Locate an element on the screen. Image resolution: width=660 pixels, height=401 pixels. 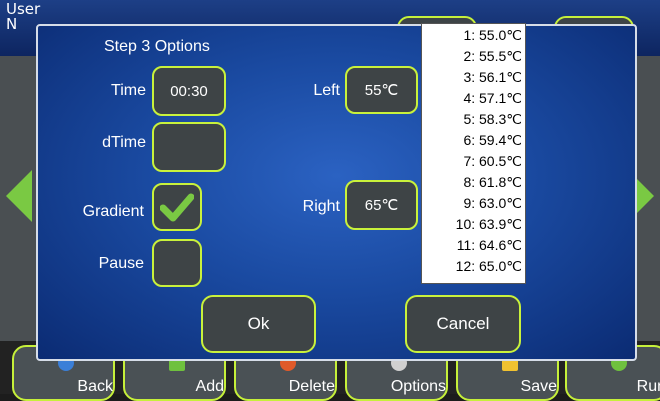
left-temp-label: Left is located at coordinates (326, 90).